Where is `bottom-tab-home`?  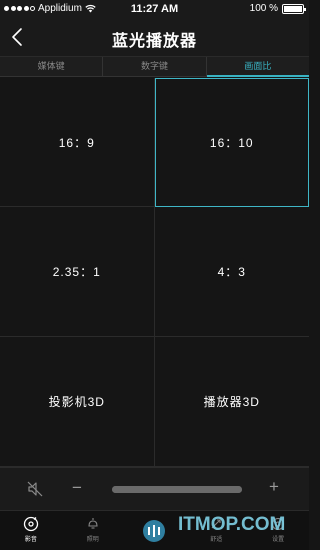 bottom-tab-home is located at coordinates (155, 530).